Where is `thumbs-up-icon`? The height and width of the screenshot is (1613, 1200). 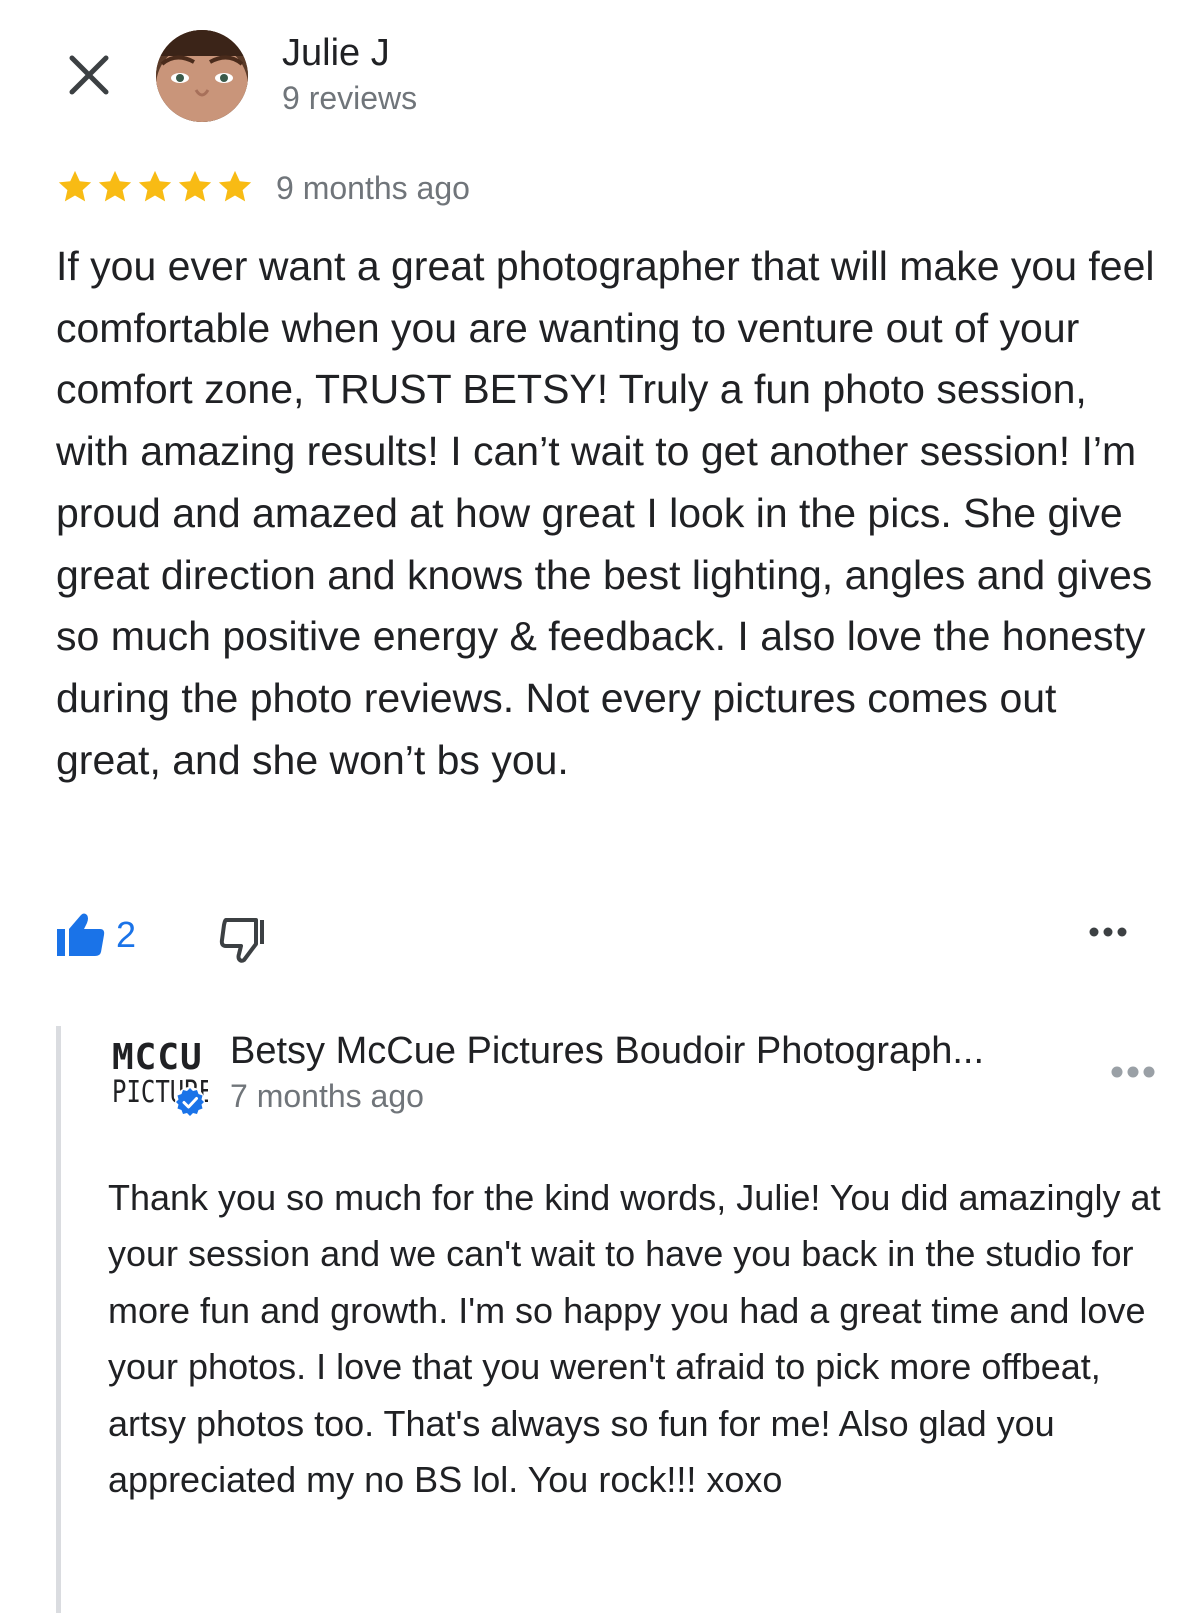
thumbs-up-icon is located at coordinates (81, 934).